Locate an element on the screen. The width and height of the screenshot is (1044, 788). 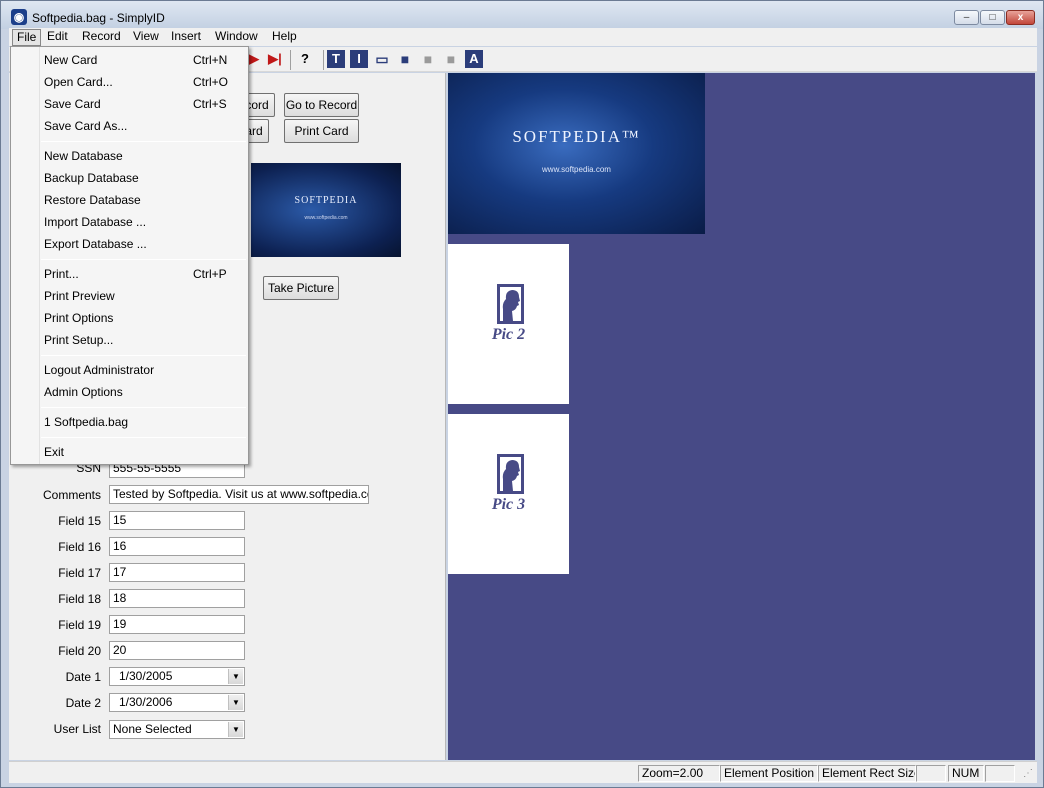
user-list-value: None Selected is located at coordinates (152, 729).